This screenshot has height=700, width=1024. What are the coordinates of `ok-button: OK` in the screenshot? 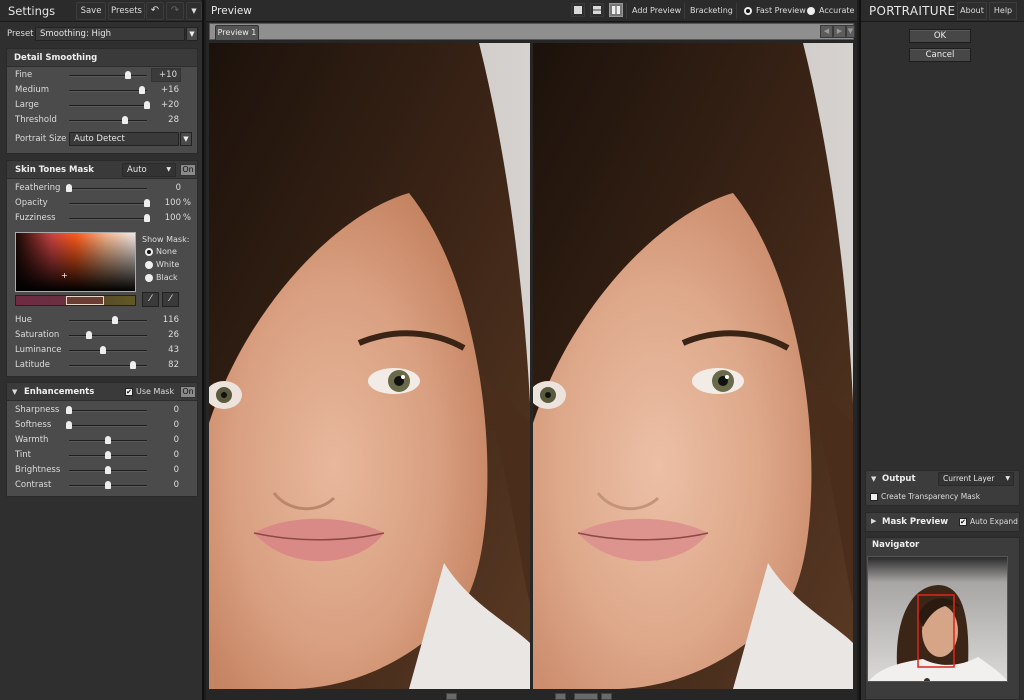 It's located at (940, 36).